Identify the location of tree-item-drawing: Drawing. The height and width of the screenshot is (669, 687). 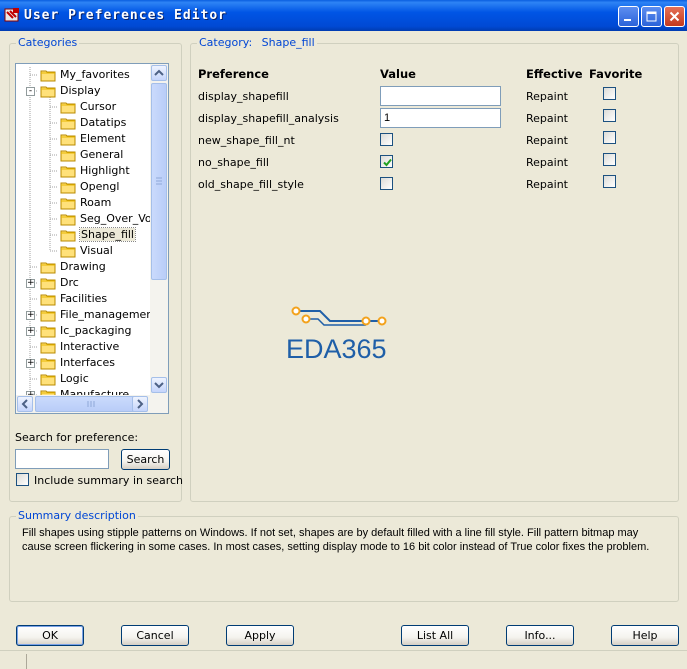
(83, 267).